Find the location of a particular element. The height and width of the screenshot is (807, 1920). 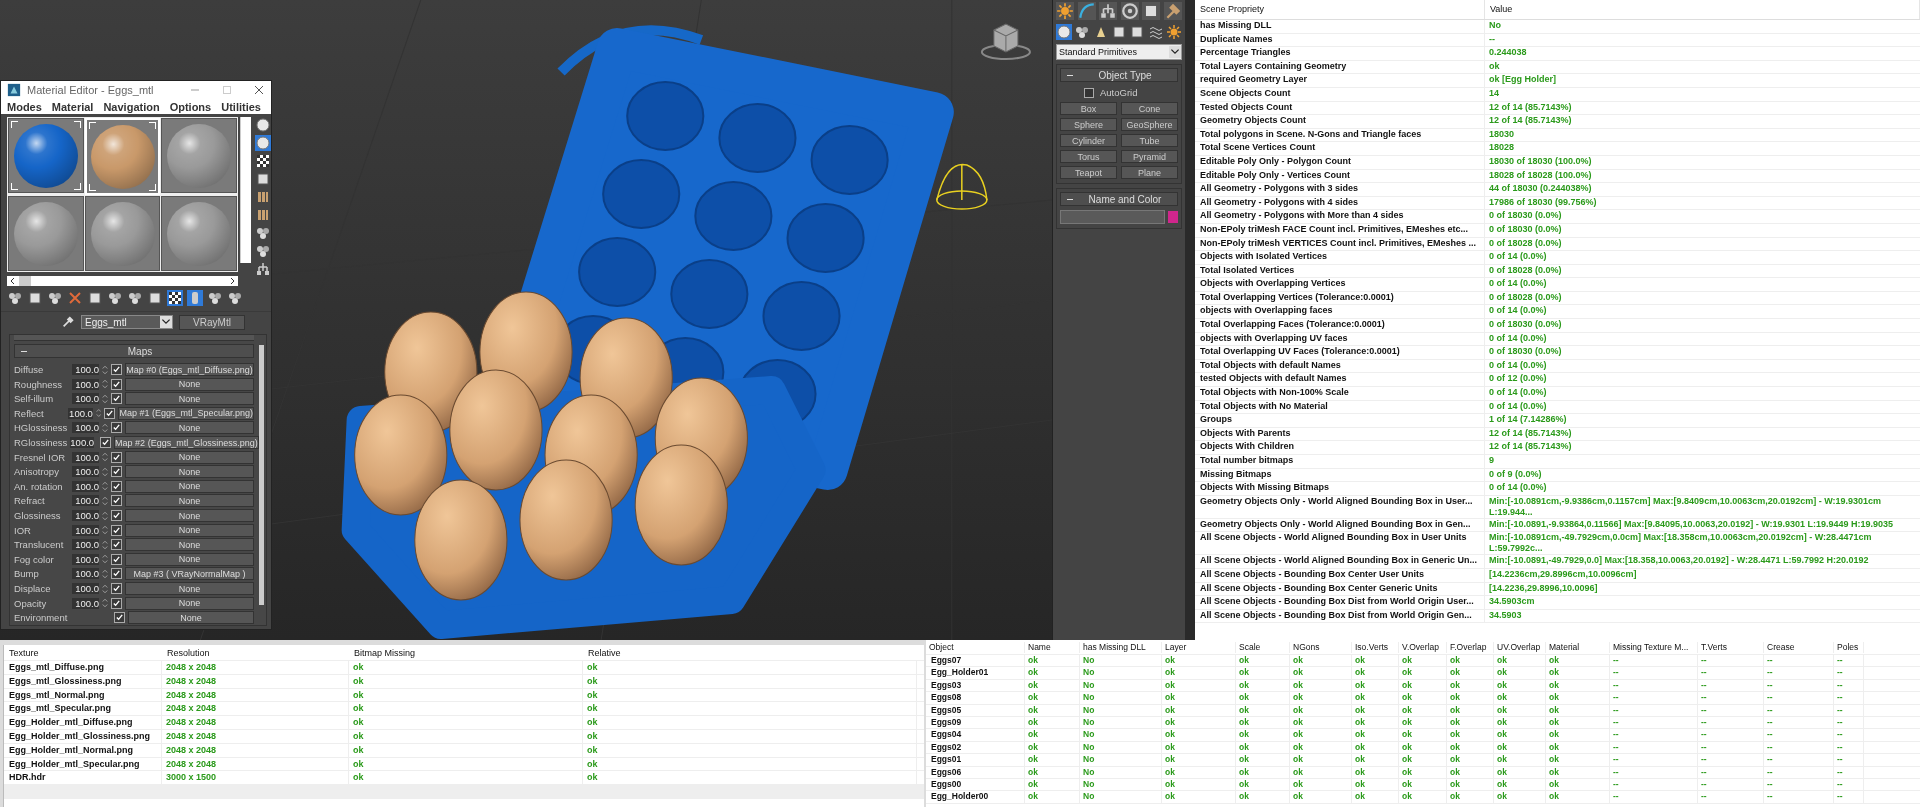

waves-icon is located at coordinates (1155, 32).